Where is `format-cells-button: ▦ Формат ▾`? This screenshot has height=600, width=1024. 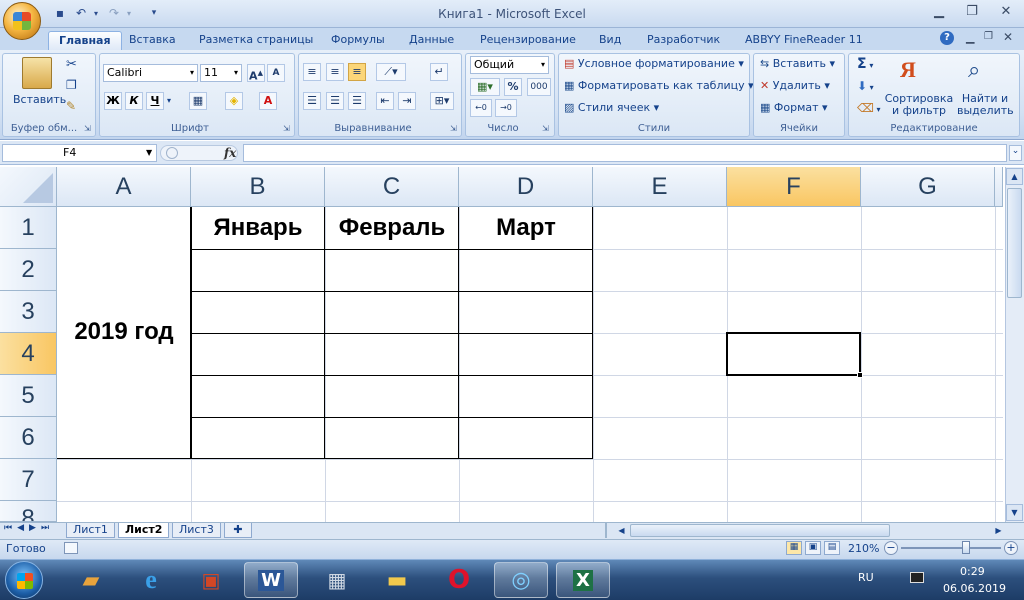 format-cells-button: ▦ Формат ▾ is located at coordinates (794, 107).